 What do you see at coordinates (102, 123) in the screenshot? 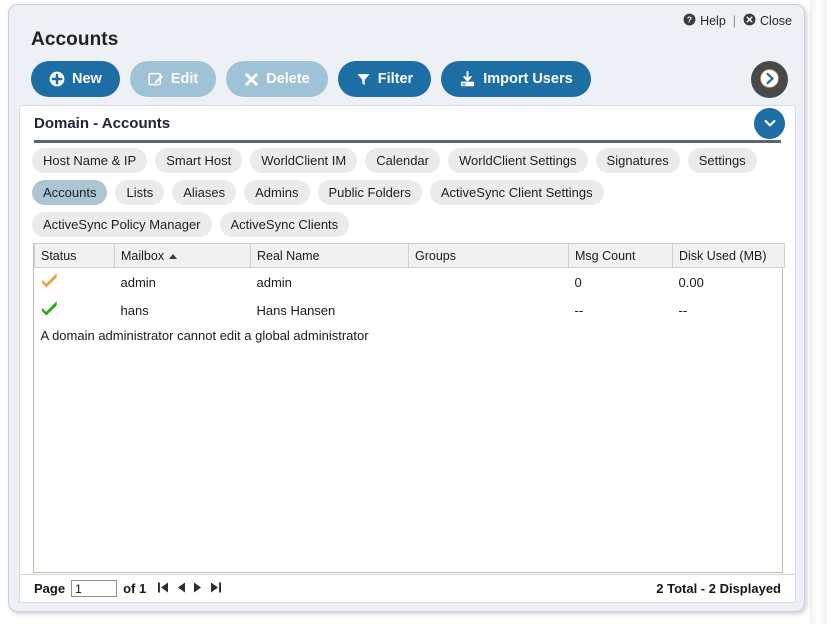
I see `section-title: Domain - Accounts` at bounding box center [102, 123].